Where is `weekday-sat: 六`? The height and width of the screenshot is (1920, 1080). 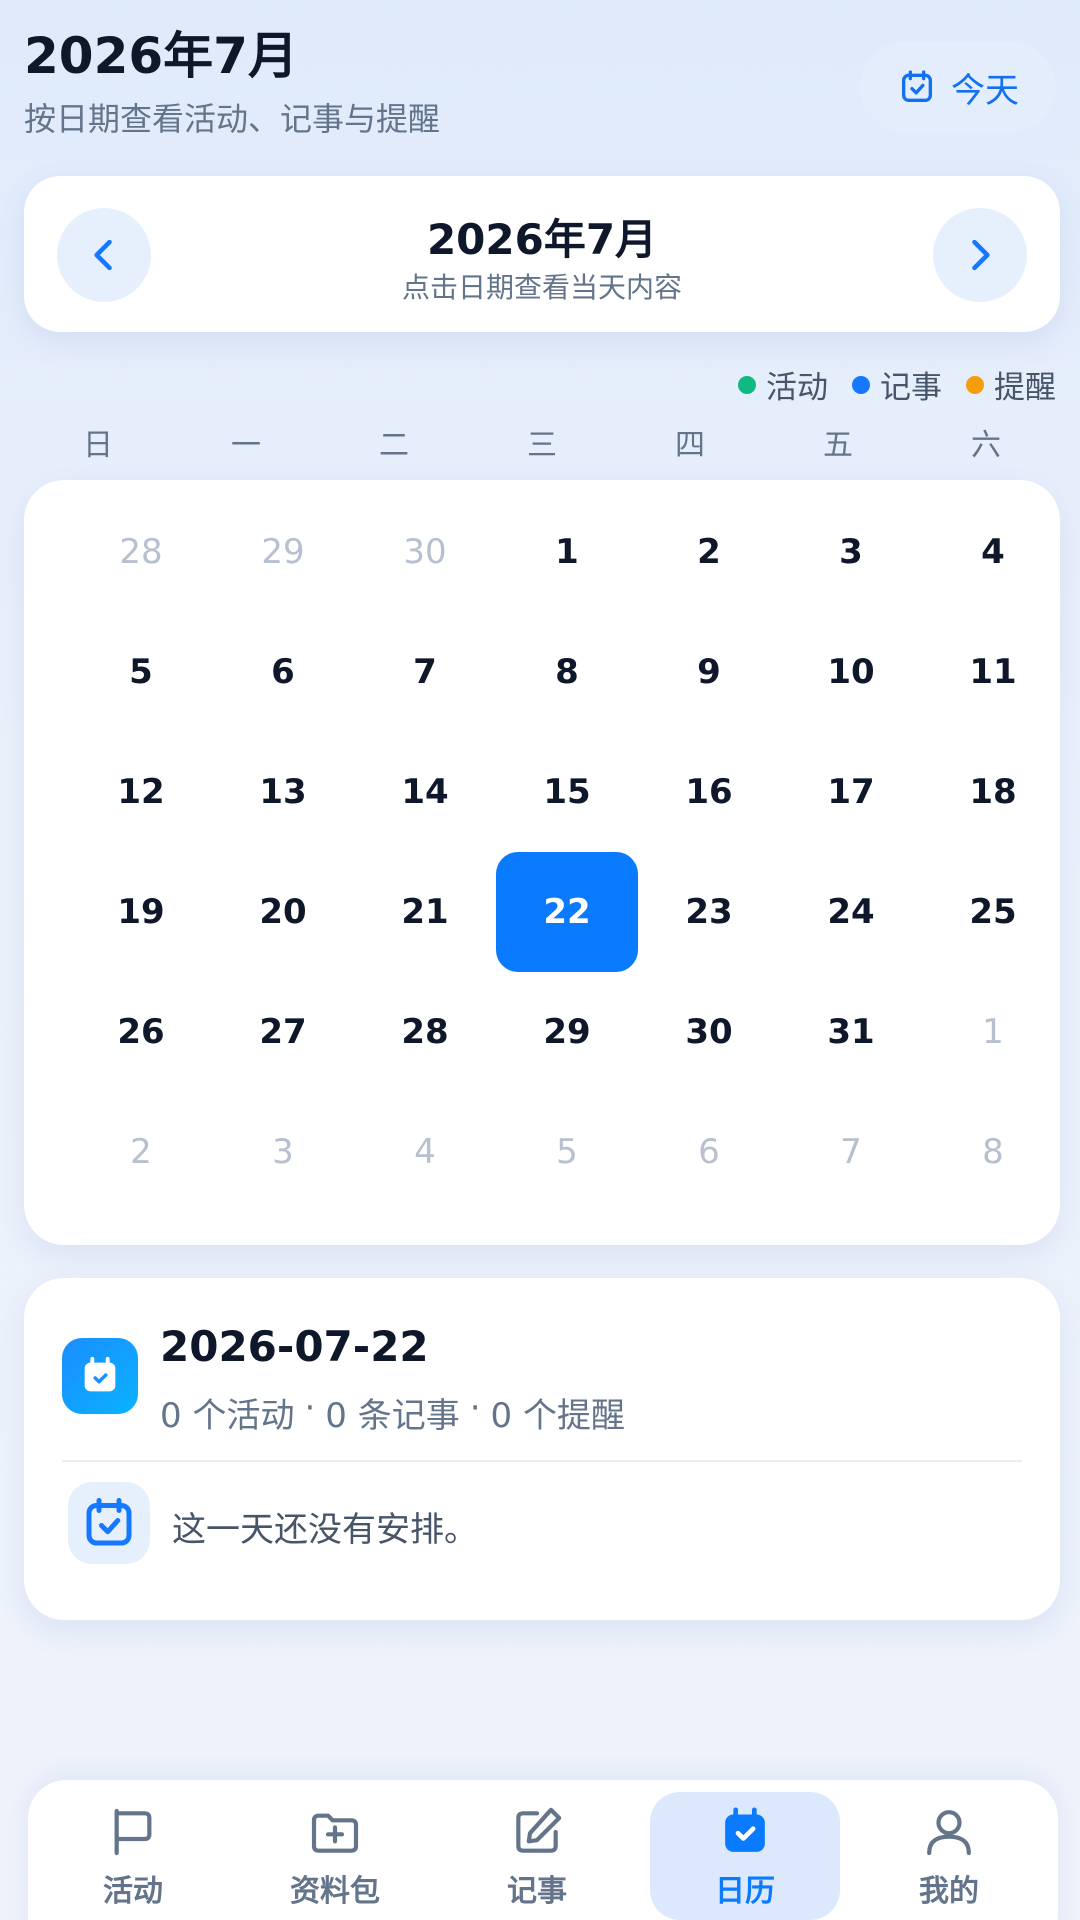 weekday-sat: 六 is located at coordinates (986, 445).